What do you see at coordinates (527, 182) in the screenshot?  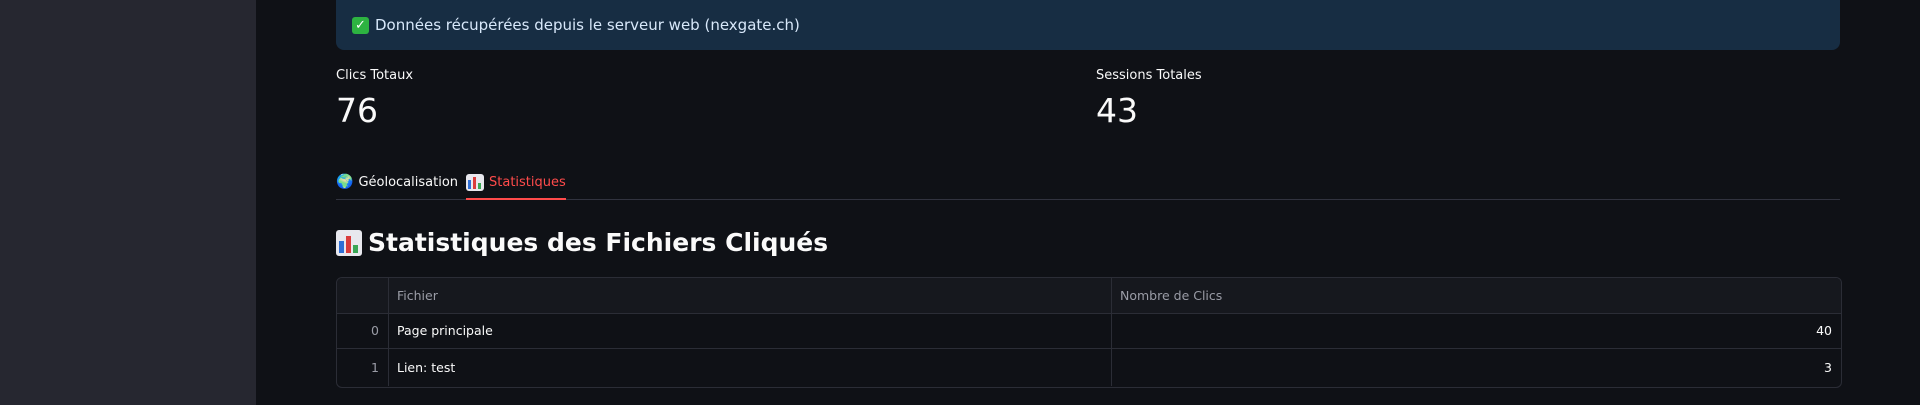 I see `tab-label: Statistiques` at bounding box center [527, 182].